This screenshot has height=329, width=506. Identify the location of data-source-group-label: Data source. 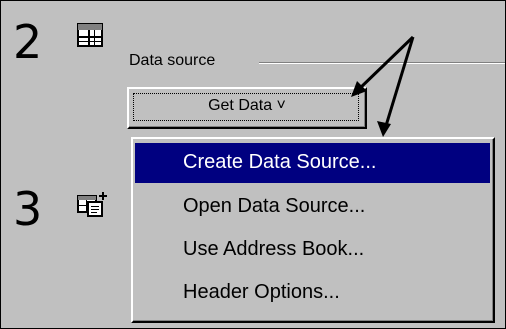
(174, 61).